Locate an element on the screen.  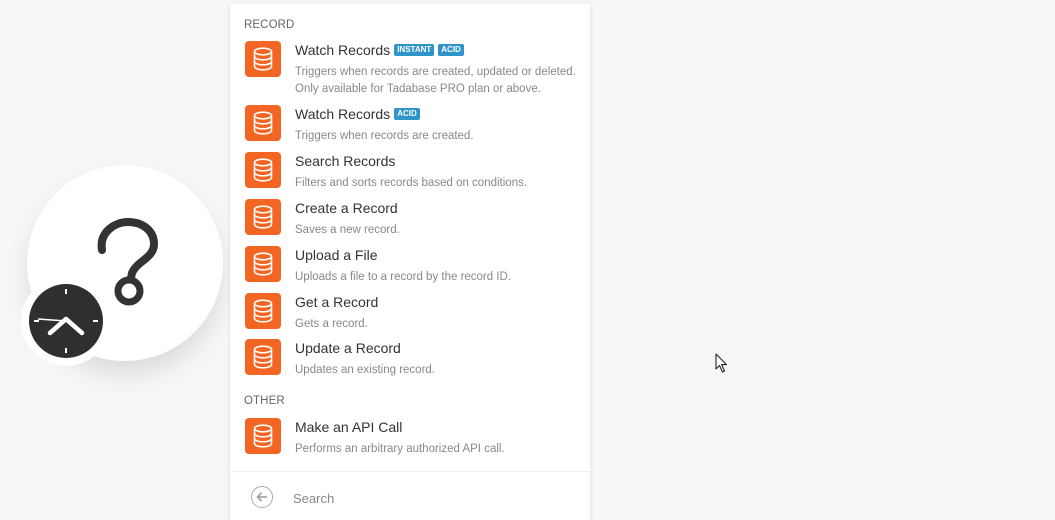
arrow-left-icon is located at coordinates (261, 497).